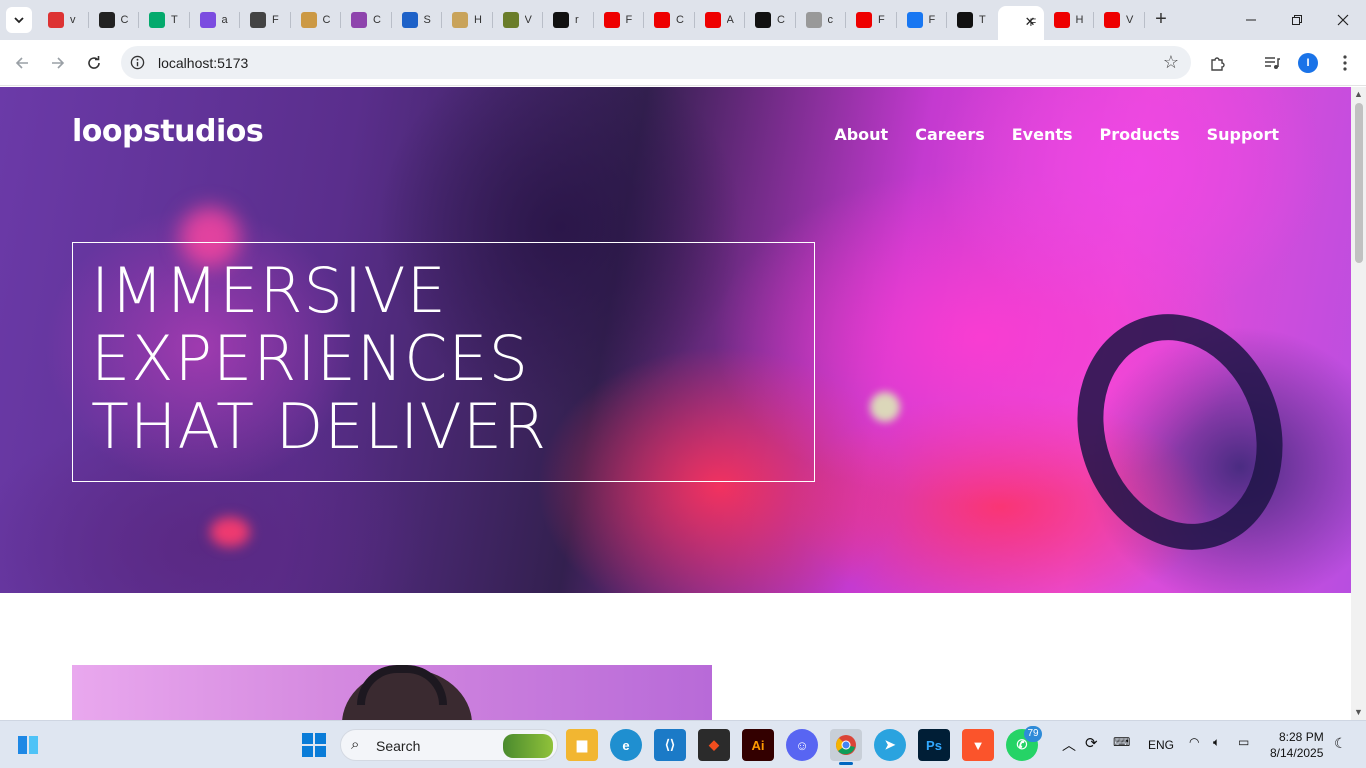 The width and height of the screenshot is (1366, 768). Describe the element at coordinates (670, 745) in the screenshot. I see `vscode-app: ⟨⟩` at that location.